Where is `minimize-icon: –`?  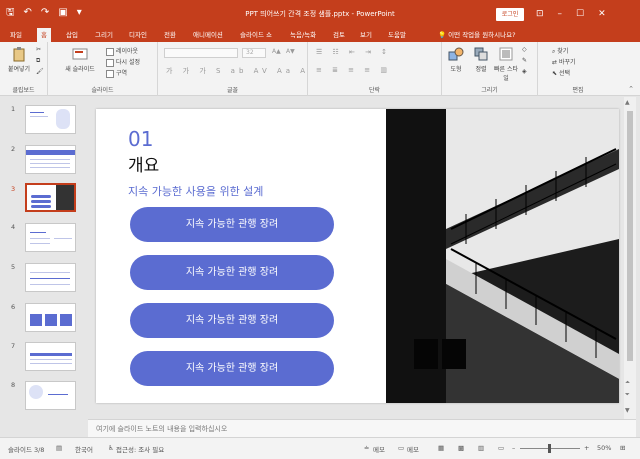
minimize-icon: – is located at coordinates (560, 14).